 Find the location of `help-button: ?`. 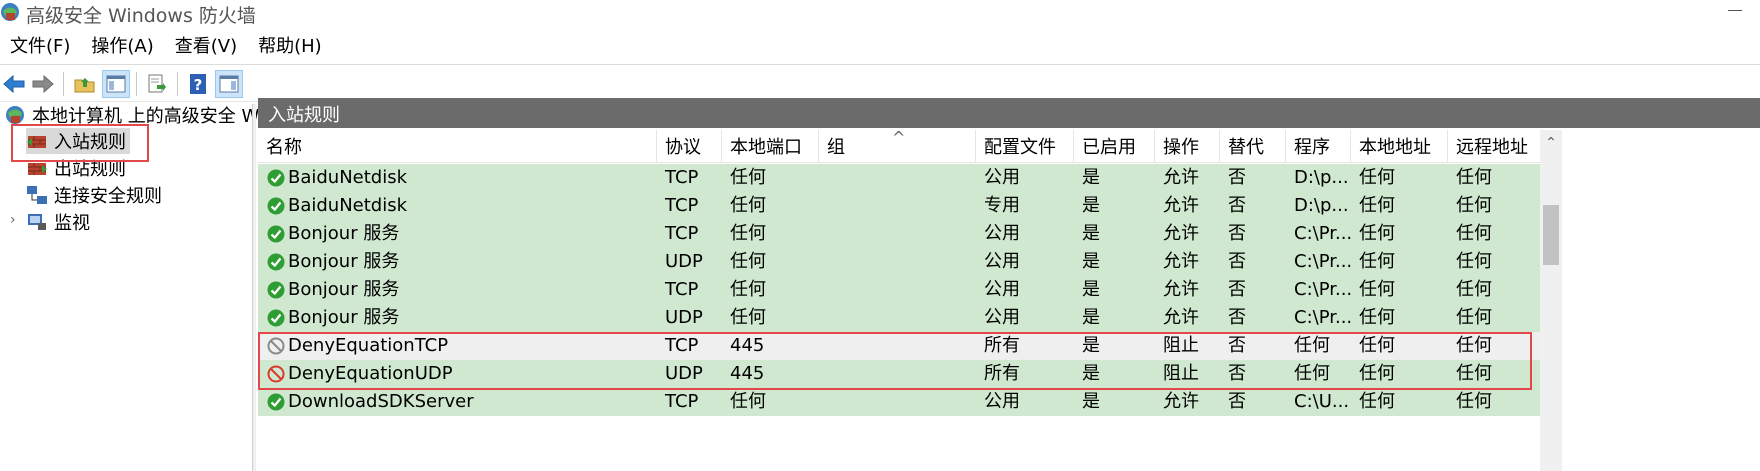

help-button: ? is located at coordinates (198, 84).